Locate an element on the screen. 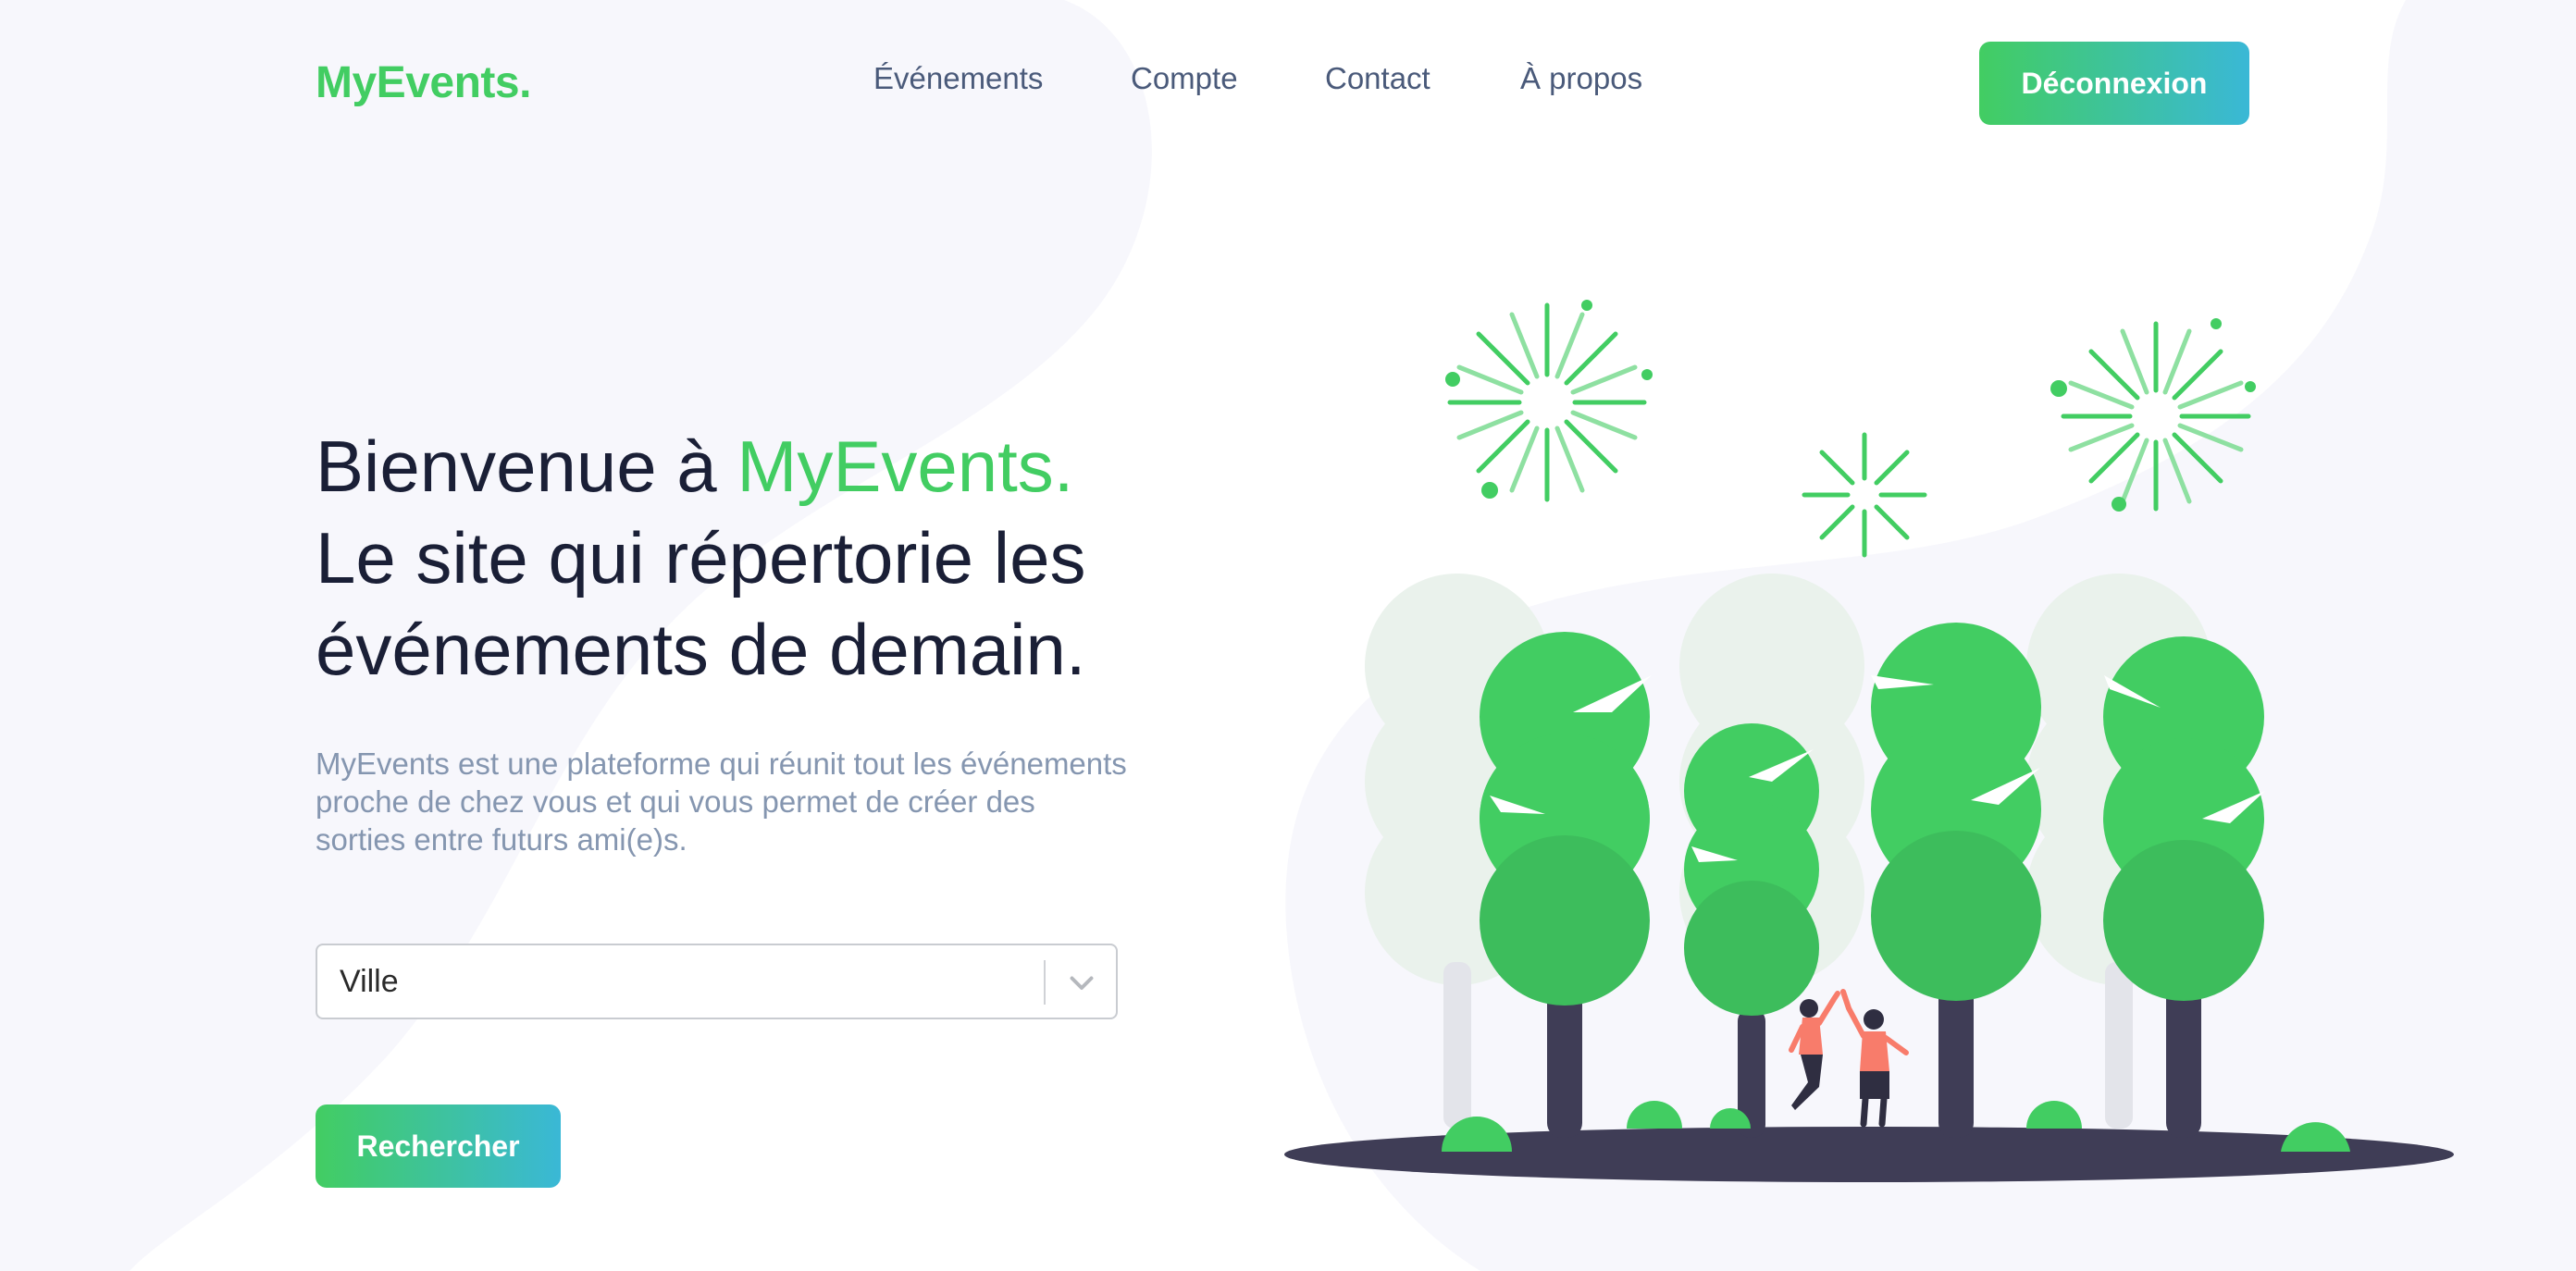  hero-title-line-2: Le site qui répertorie les is located at coordinates (701, 558).